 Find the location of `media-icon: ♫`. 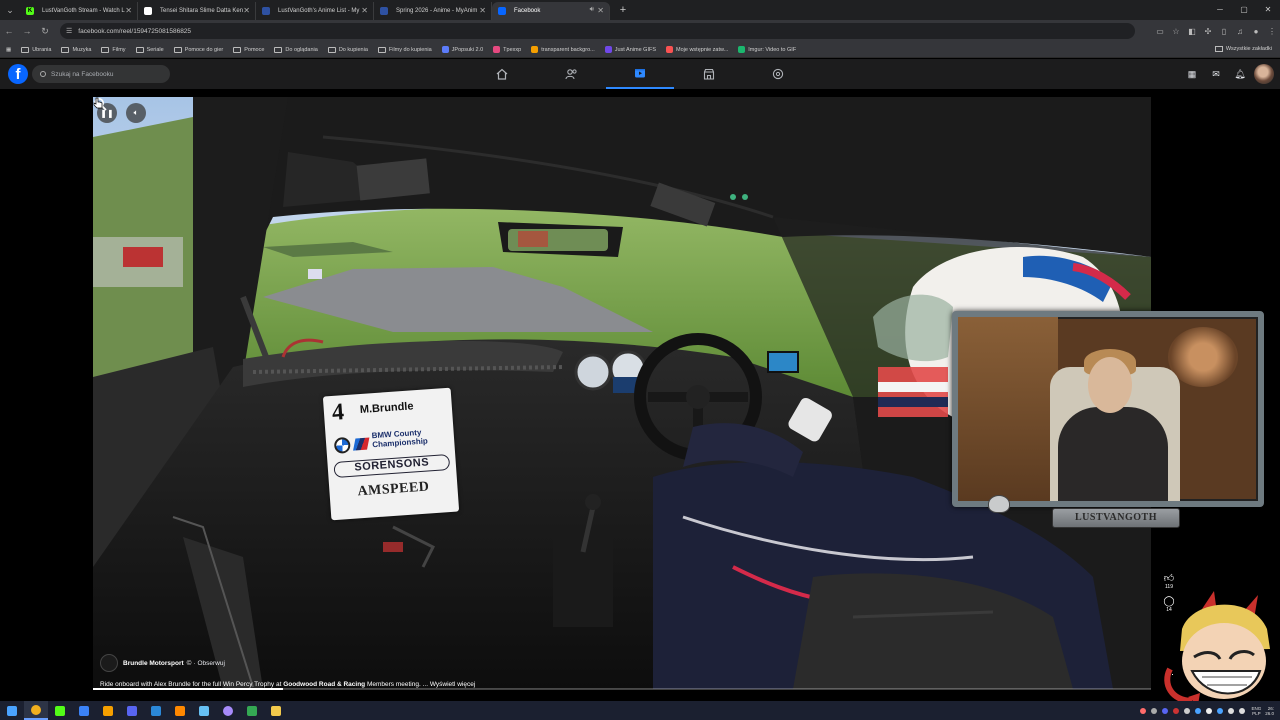

media-icon: ♫ is located at coordinates (1240, 31).